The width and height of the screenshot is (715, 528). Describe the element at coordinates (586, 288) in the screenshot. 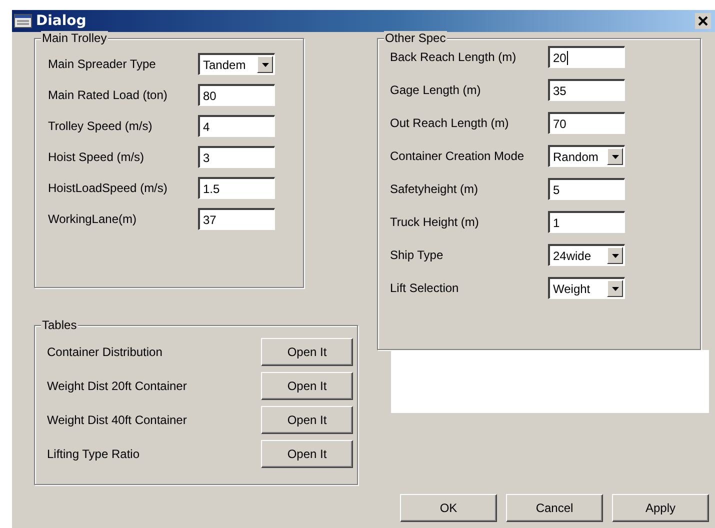

I see `dropdown: Weight` at that location.